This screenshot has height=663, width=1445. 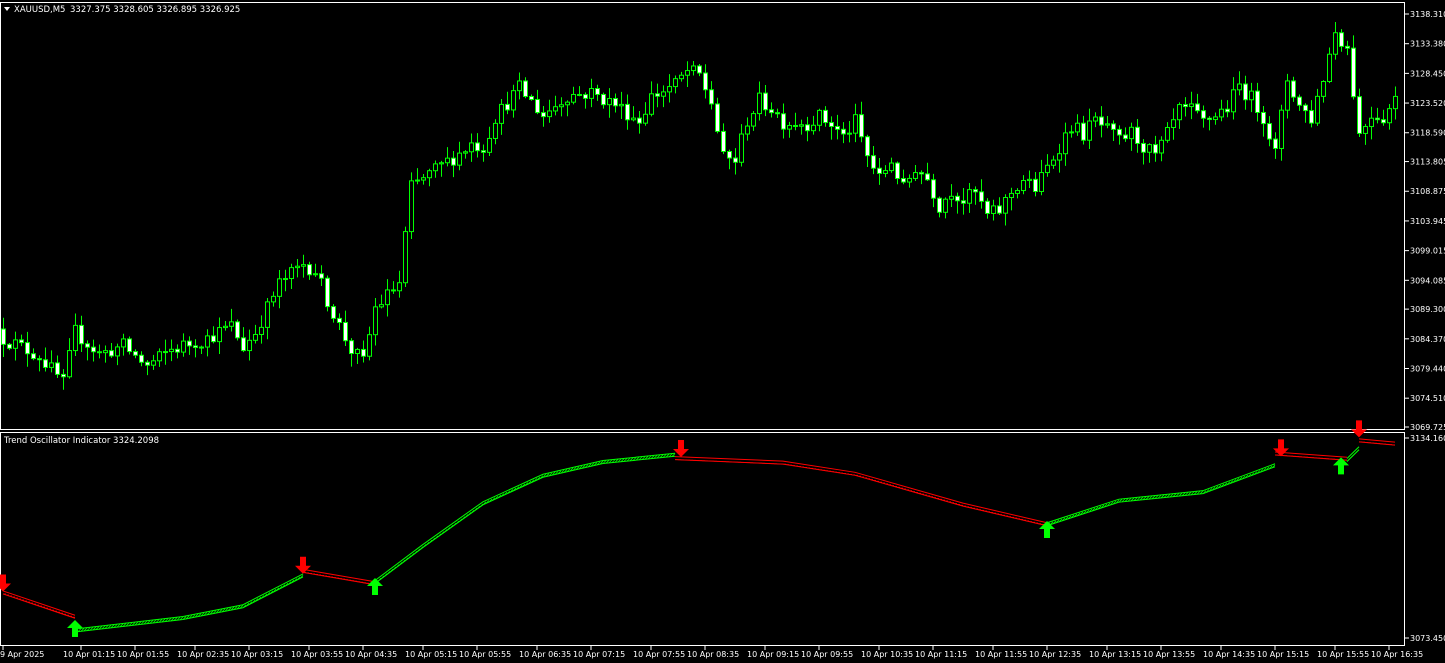 I want to click on y-tick-label: 3118.590, so click(x=1427, y=133).